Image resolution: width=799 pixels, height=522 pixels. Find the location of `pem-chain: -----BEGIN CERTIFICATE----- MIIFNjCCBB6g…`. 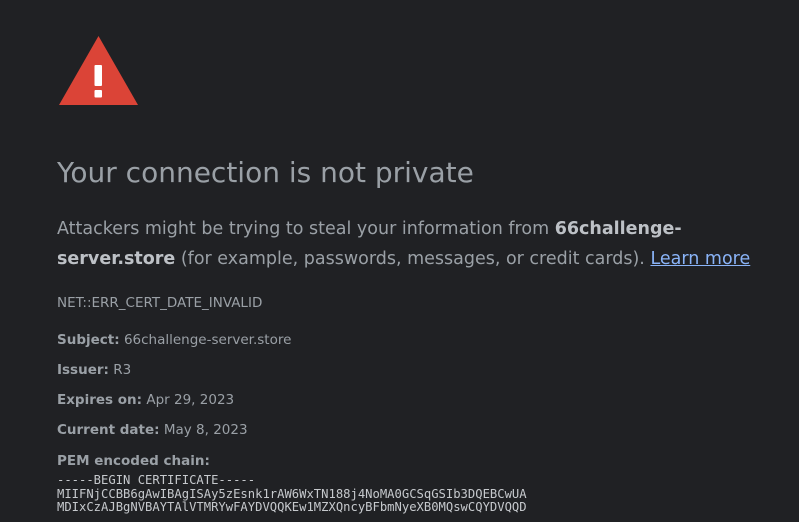

pem-chain: -----BEGIN CERTIFICATE----- MIIFNjCCBB6g… is located at coordinates (292, 494).